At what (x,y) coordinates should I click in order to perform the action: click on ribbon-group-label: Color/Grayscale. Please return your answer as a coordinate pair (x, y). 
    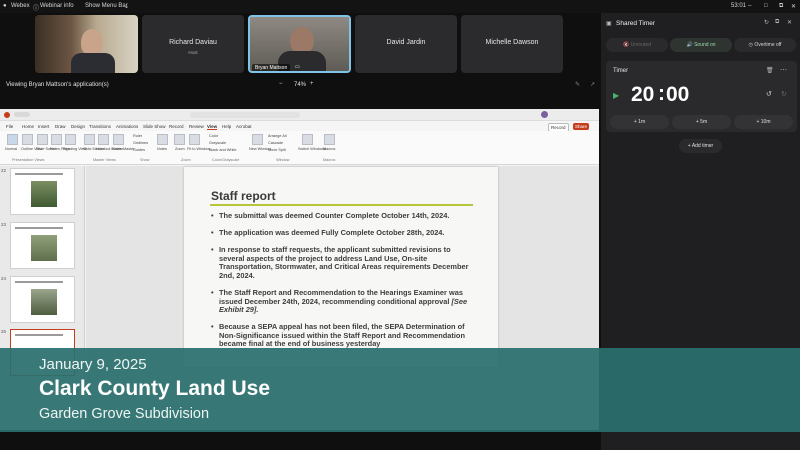
    Looking at the image, I should click on (226, 160).